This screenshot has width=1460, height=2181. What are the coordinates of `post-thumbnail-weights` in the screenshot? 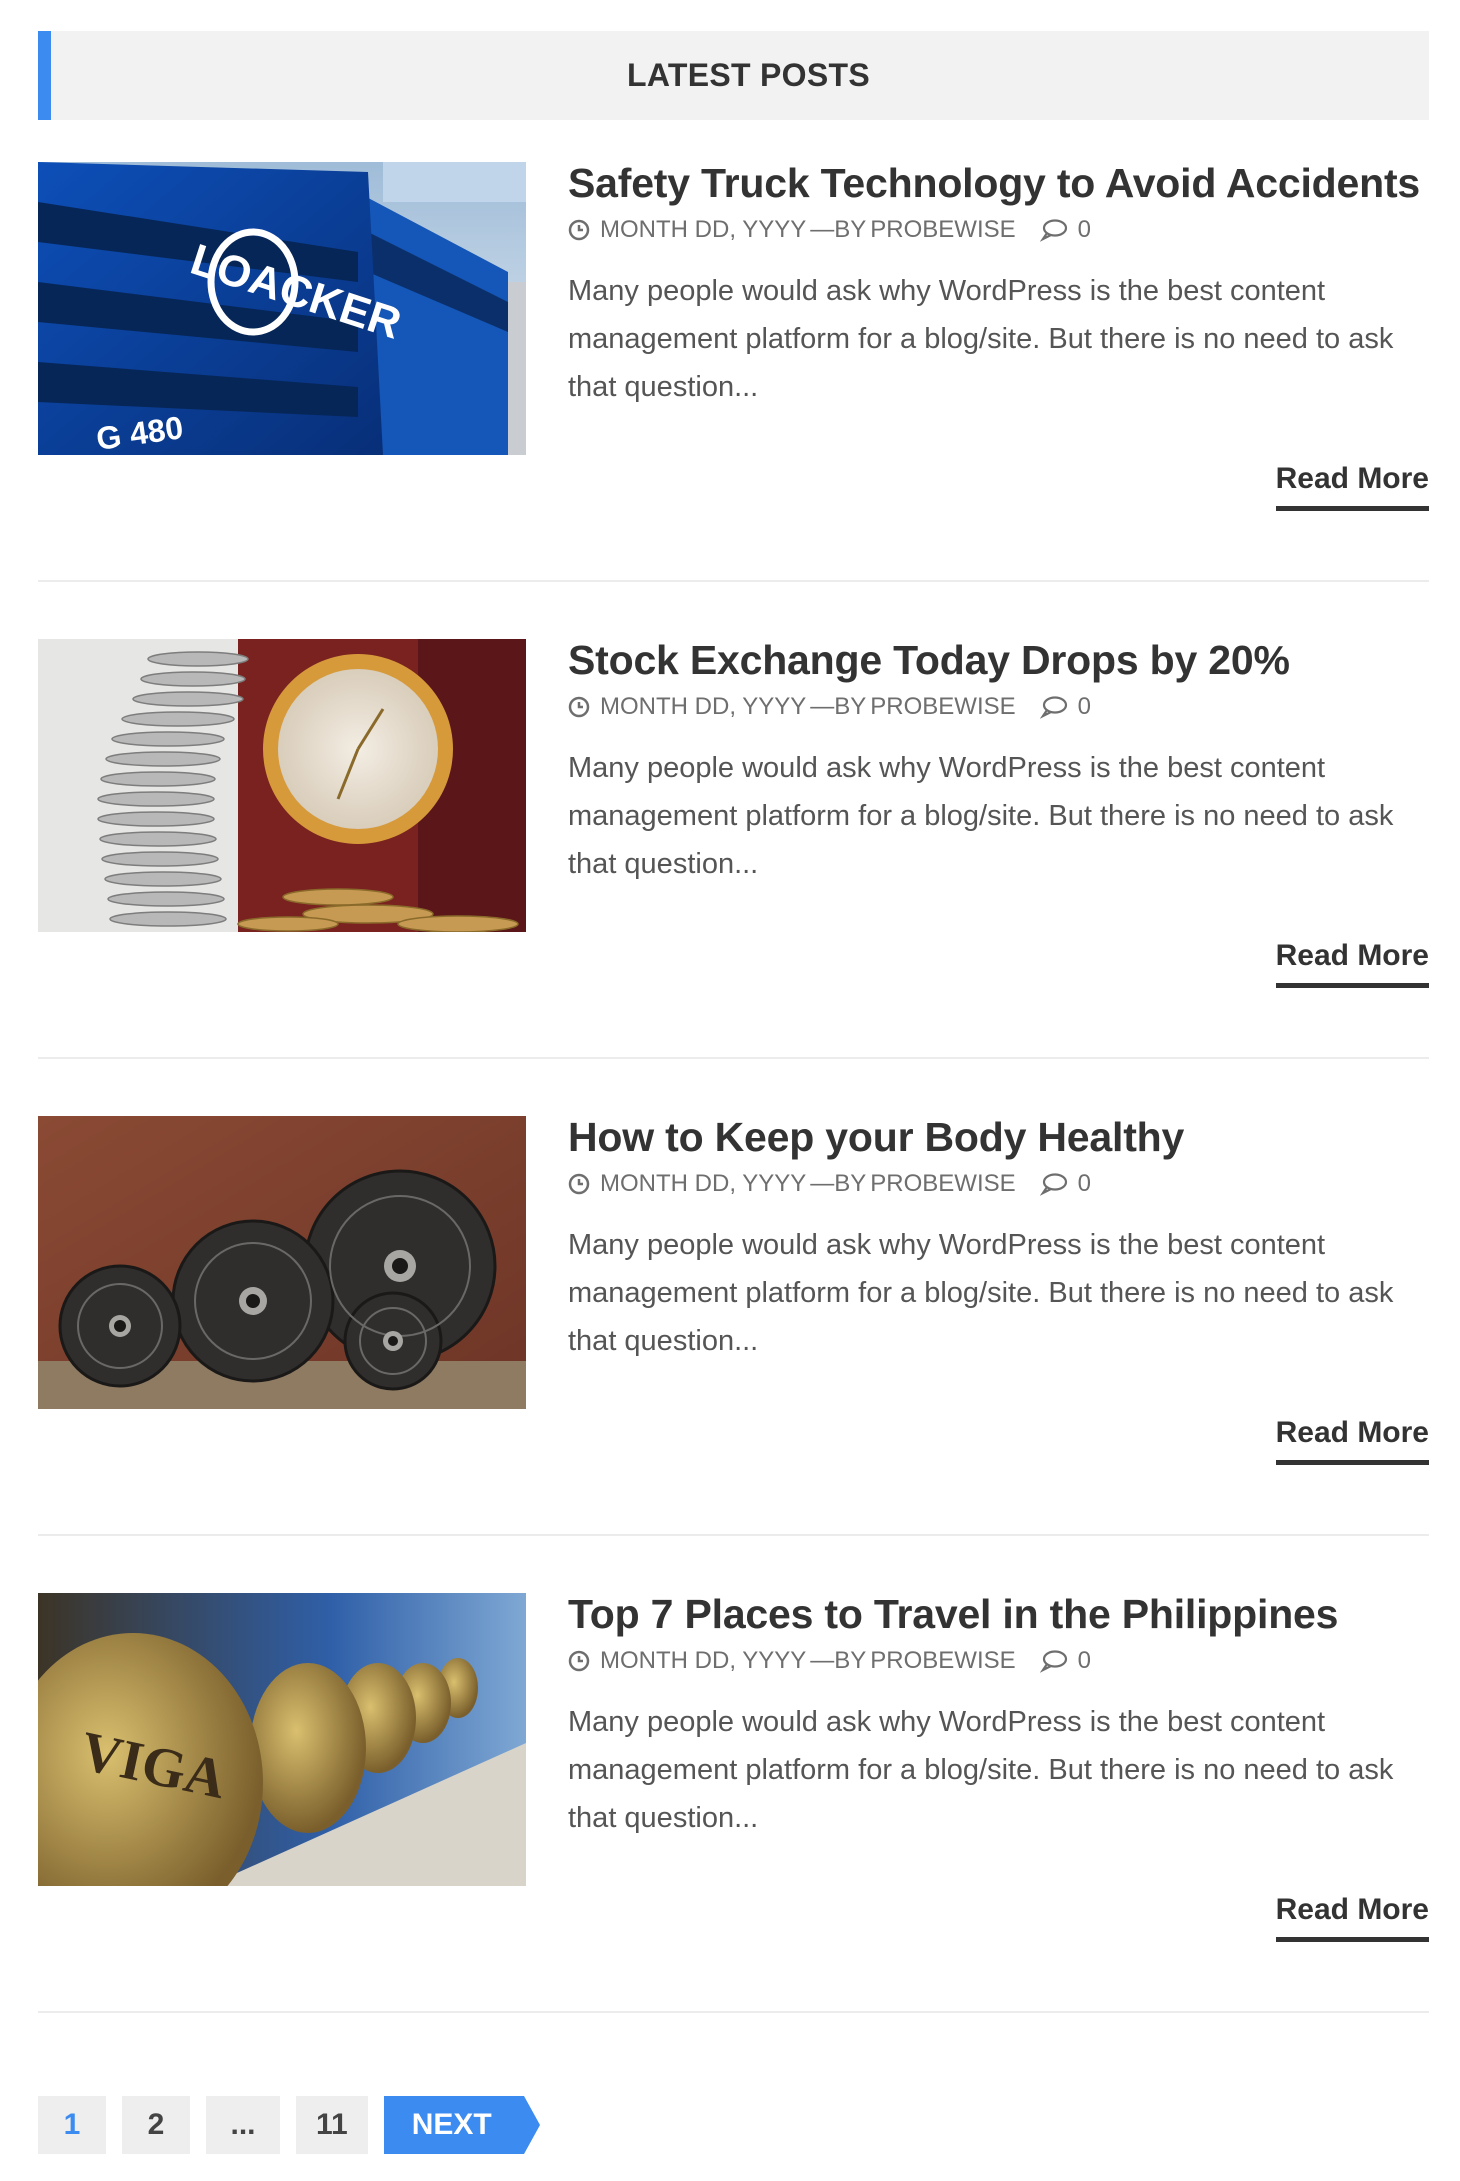 It's located at (282, 1262).